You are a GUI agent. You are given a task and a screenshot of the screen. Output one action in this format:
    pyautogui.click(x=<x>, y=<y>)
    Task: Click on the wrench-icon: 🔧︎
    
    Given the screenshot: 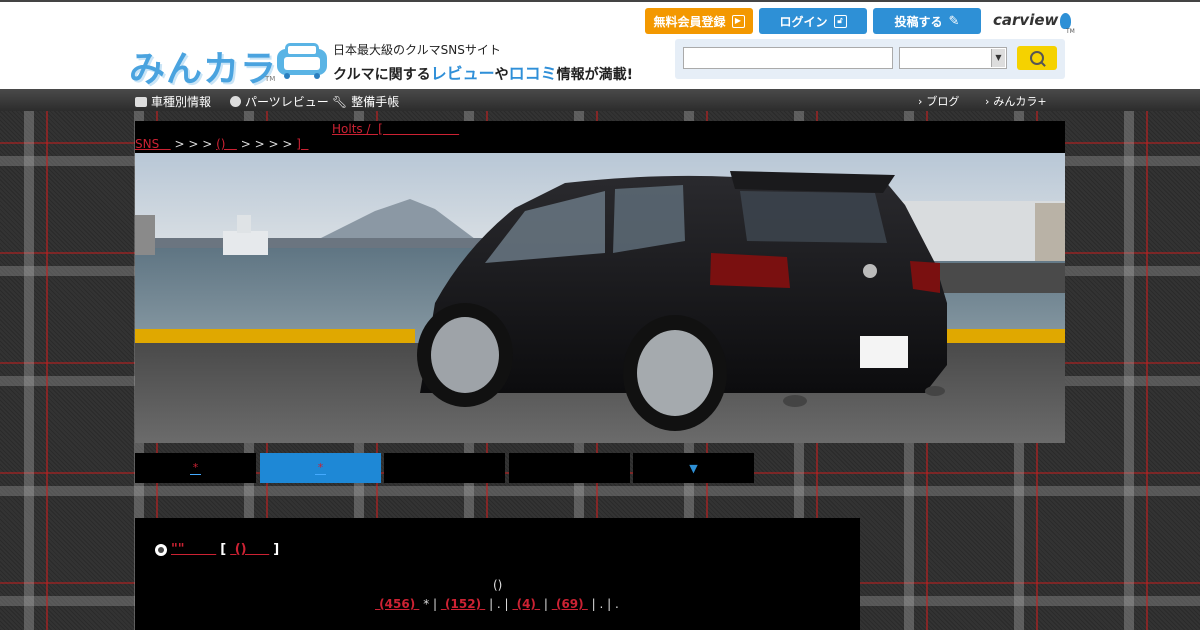 What is the action you would take?
    pyautogui.click(x=340, y=101)
    